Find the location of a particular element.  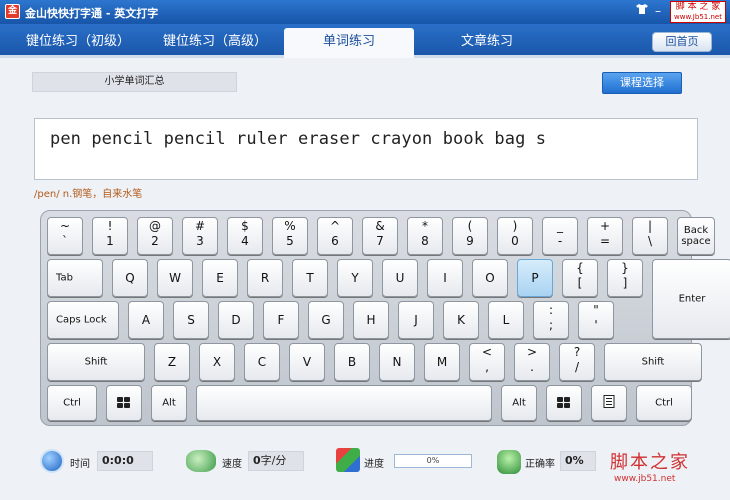

key-56: * 8 is located at coordinates (425, 236).